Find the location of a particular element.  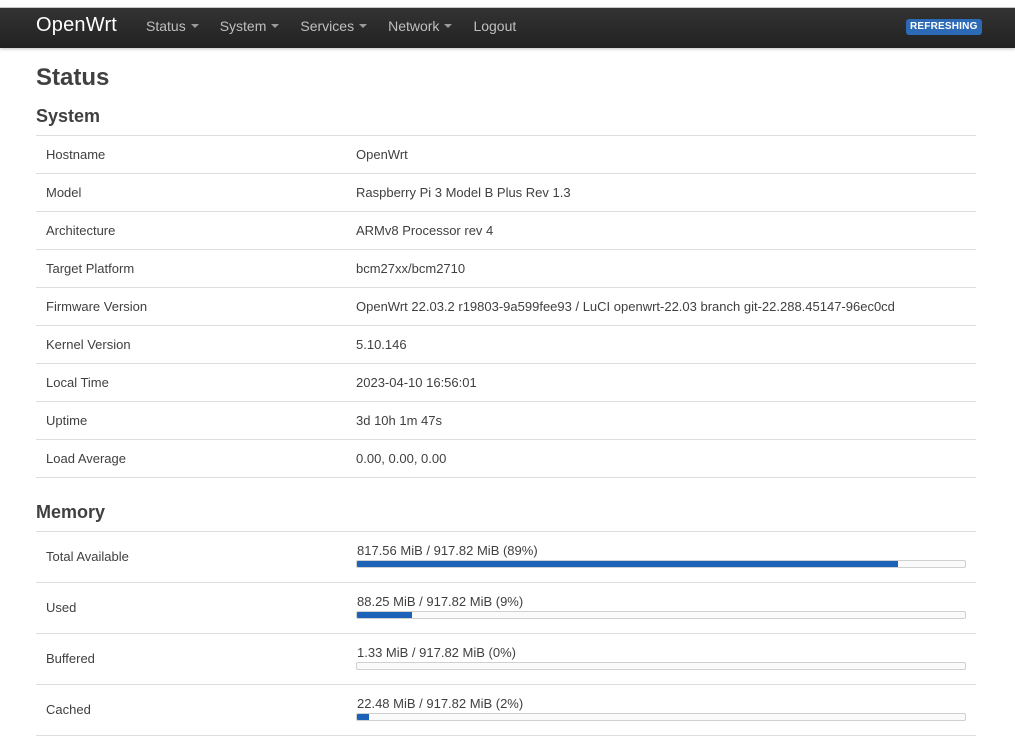

row-label: Uptime is located at coordinates (67, 420).